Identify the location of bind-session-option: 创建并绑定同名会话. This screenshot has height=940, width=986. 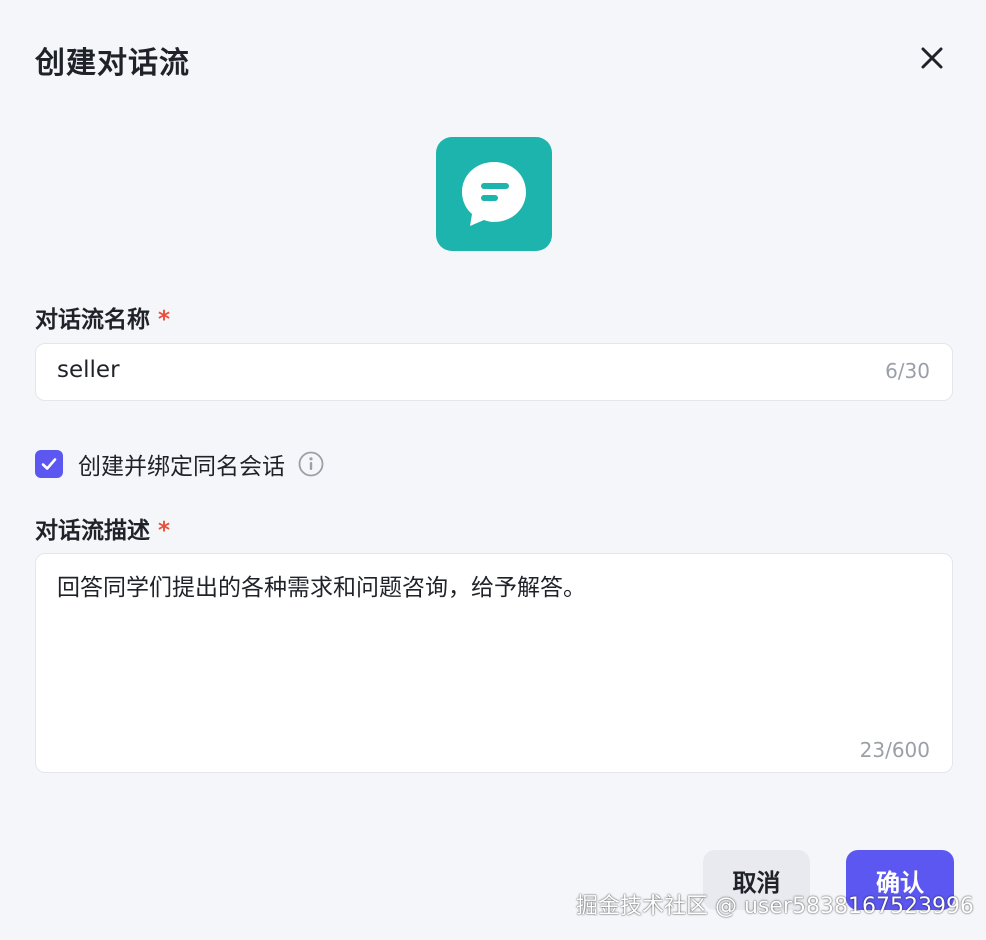
(180, 464).